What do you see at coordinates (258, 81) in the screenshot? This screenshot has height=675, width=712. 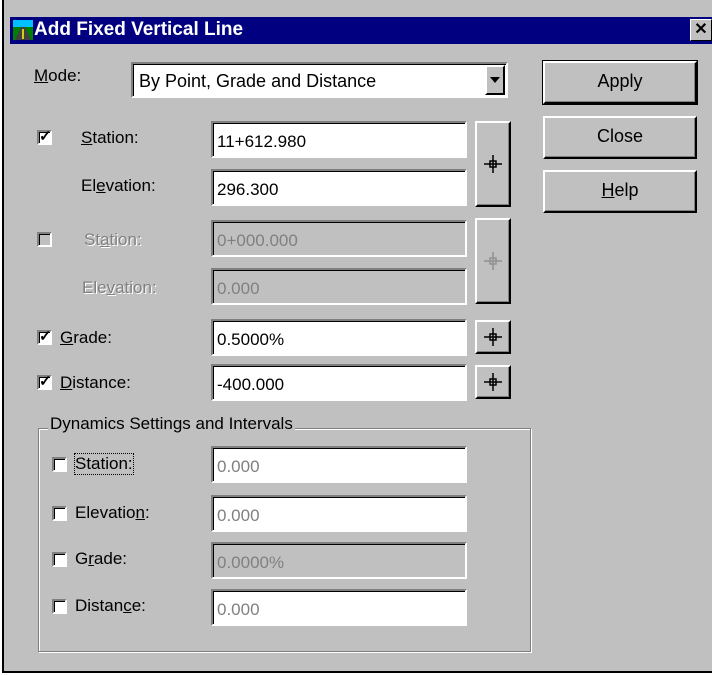 I see `mode-value: By Point, Grade and Distance` at bounding box center [258, 81].